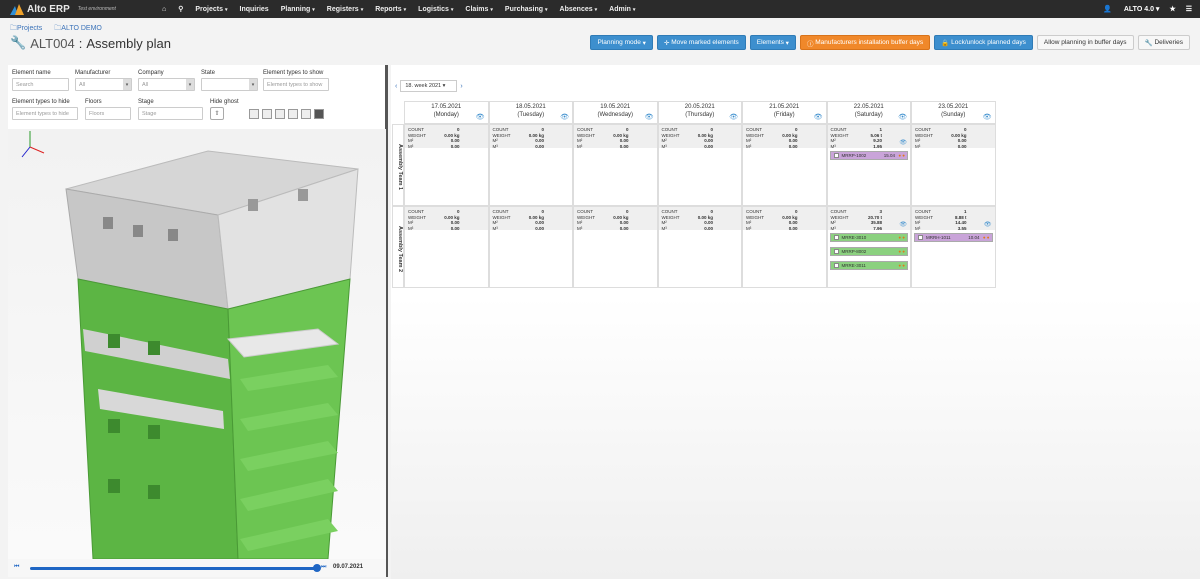  What do you see at coordinates (622, 9) in the screenshot?
I see `nav-admin: Admin ▾` at bounding box center [622, 9].